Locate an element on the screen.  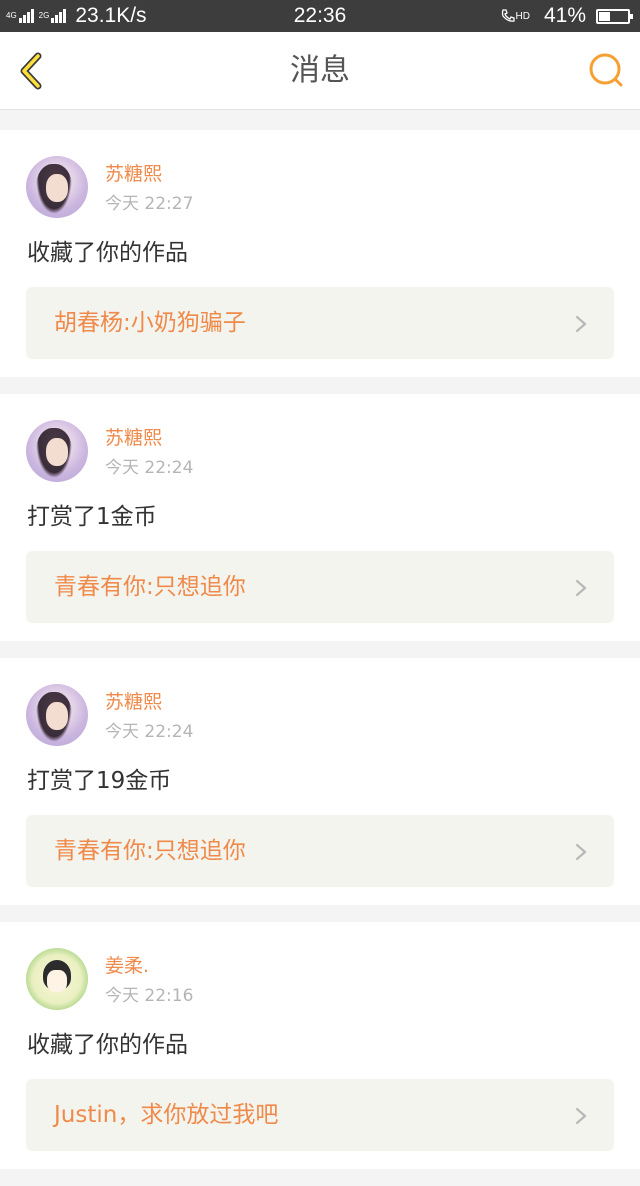
status-right: HD 41% is located at coordinates (566, 16).